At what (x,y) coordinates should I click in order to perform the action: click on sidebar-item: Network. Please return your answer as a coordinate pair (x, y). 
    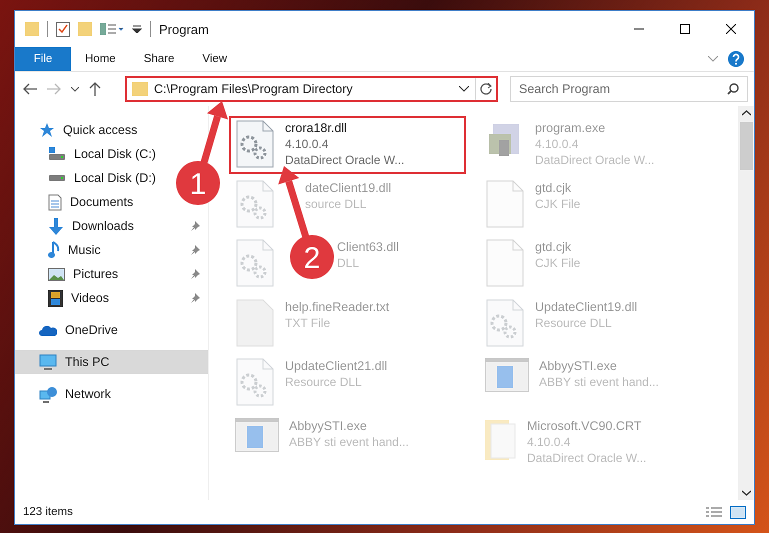
    Looking at the image, I should click on (67, 394).